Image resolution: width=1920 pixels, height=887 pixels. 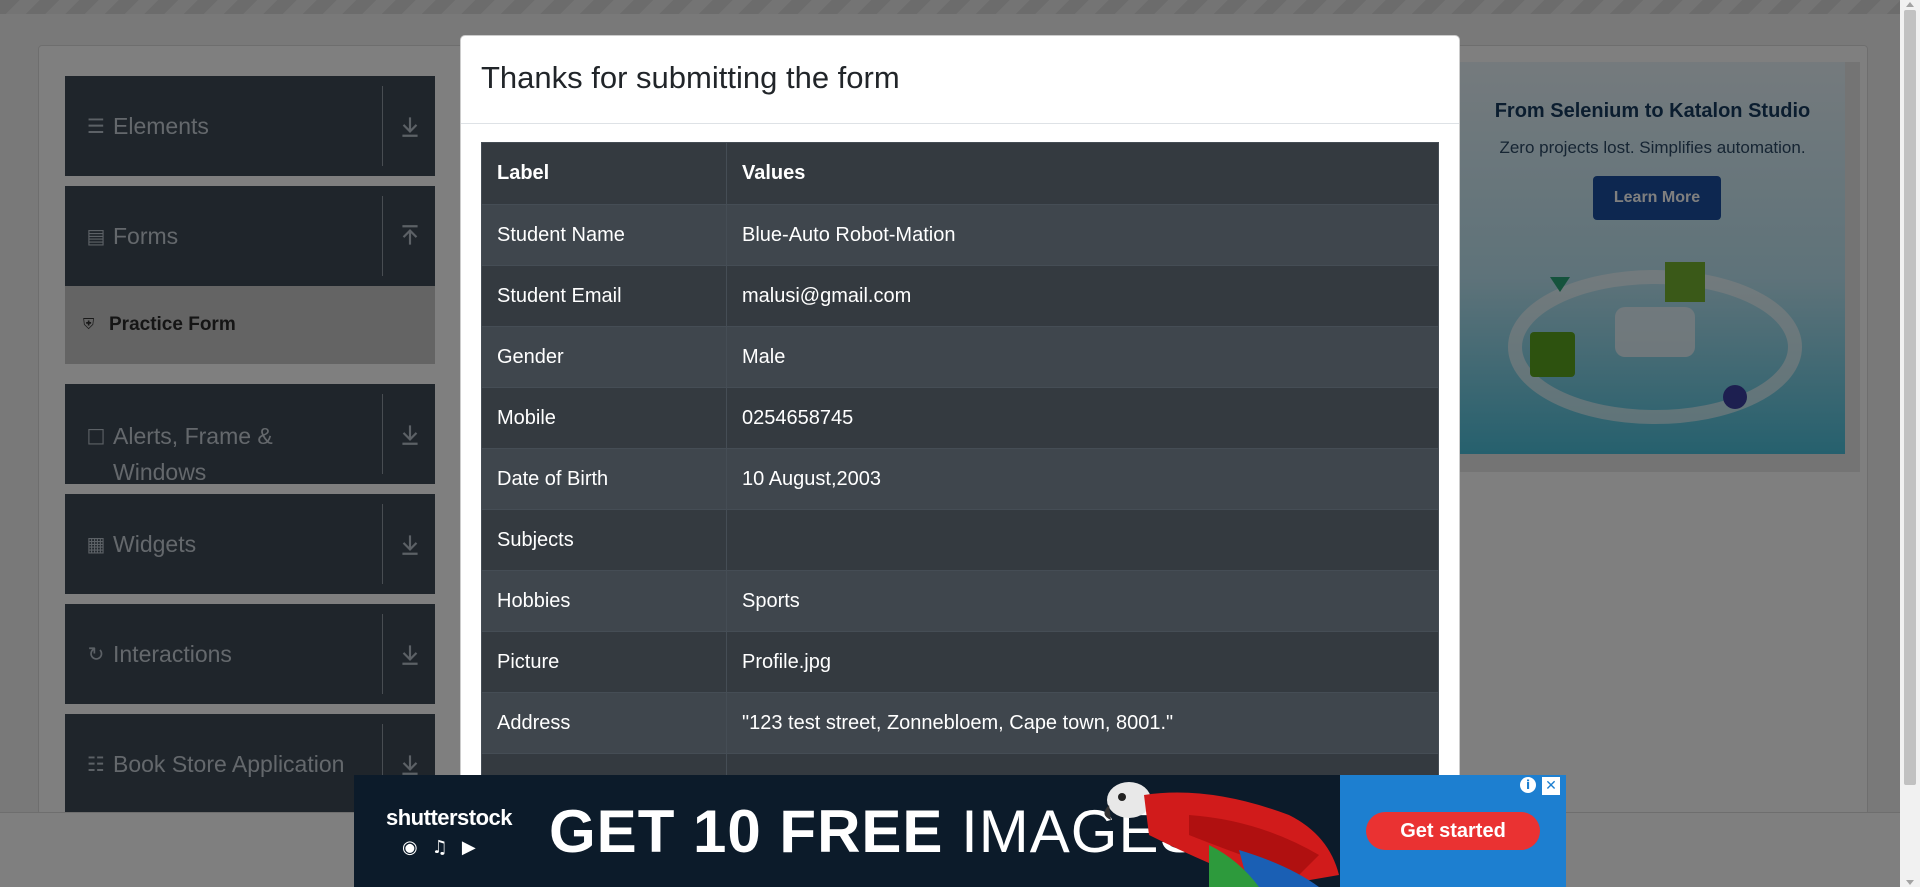 What do you see at coordinates (604, 173) in the screenshot?
I see `column-header-label: Label` at bounding box center [604, 173].